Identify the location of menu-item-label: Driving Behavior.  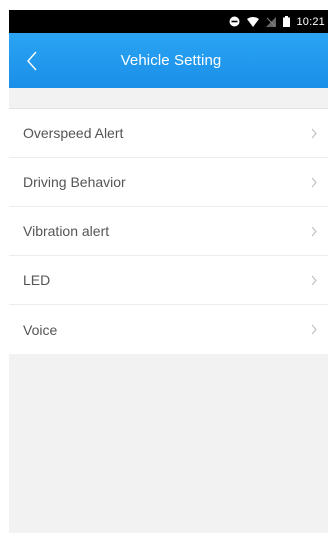
(74, 182).